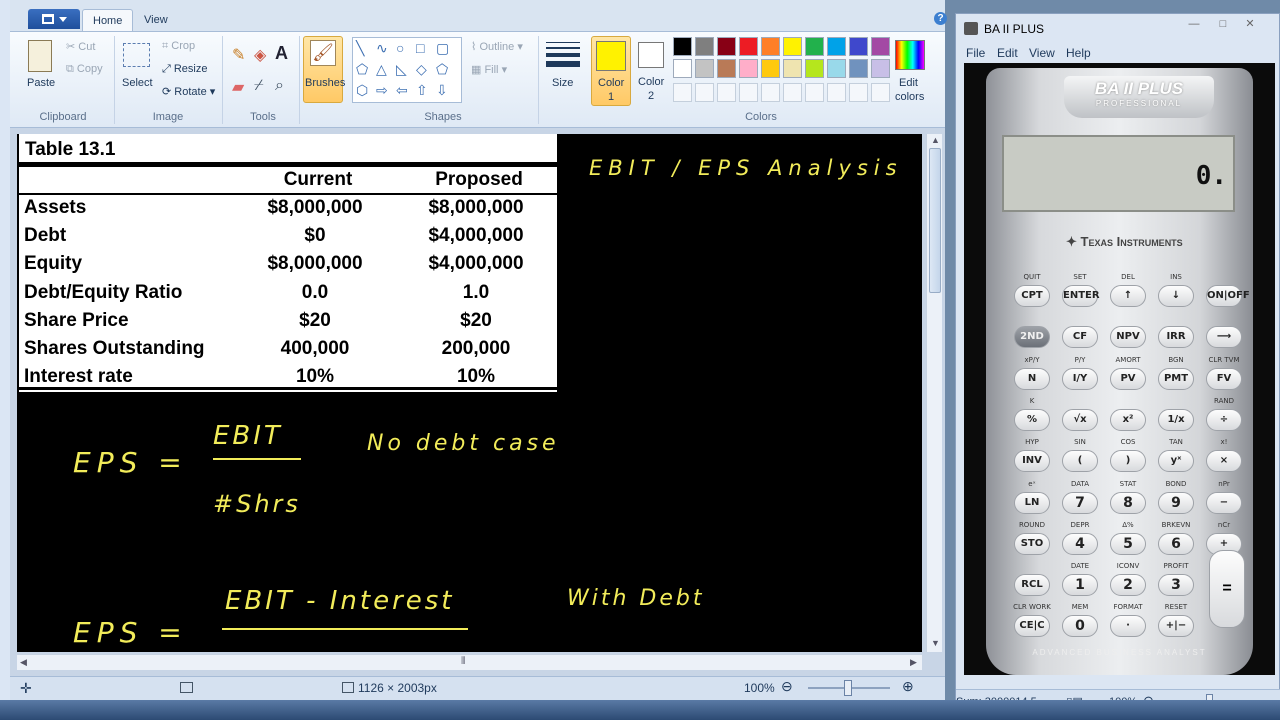  What do you see at coordinates (442, 69) in the screenshot?
I see `pentagon-shape-icon: ⬠` at bounding box center [442, 69].